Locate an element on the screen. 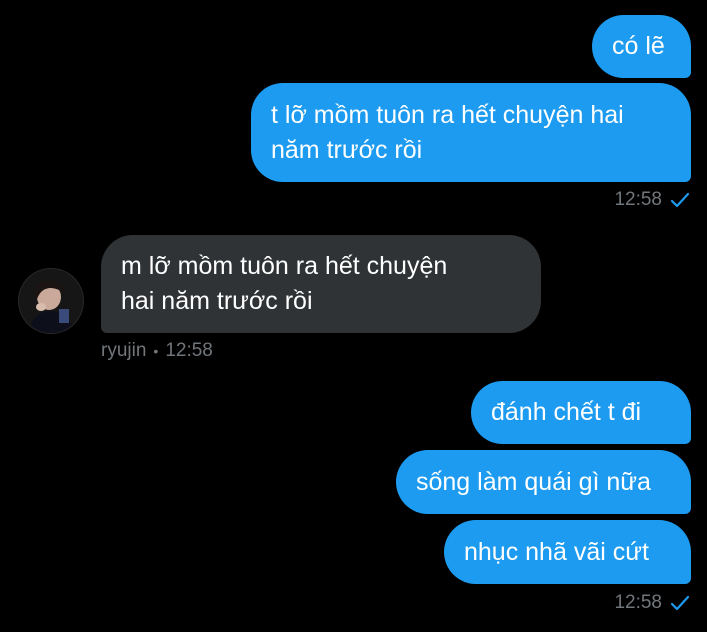  sent-message-bubble: sống làm quái gì nữa is located at coordinates (543, 482).